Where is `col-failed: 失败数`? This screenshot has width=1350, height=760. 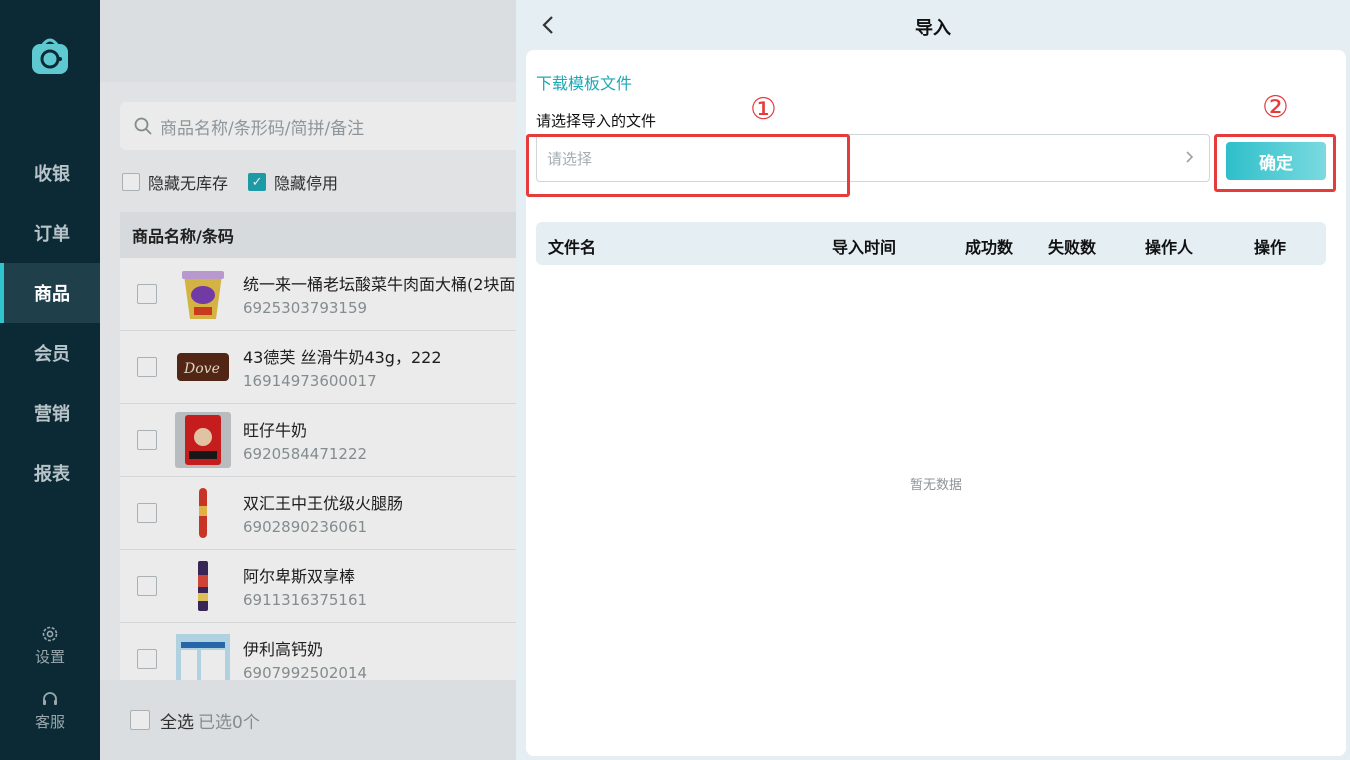 col-failed: 失败数 is located at coordinates (1072, 247).